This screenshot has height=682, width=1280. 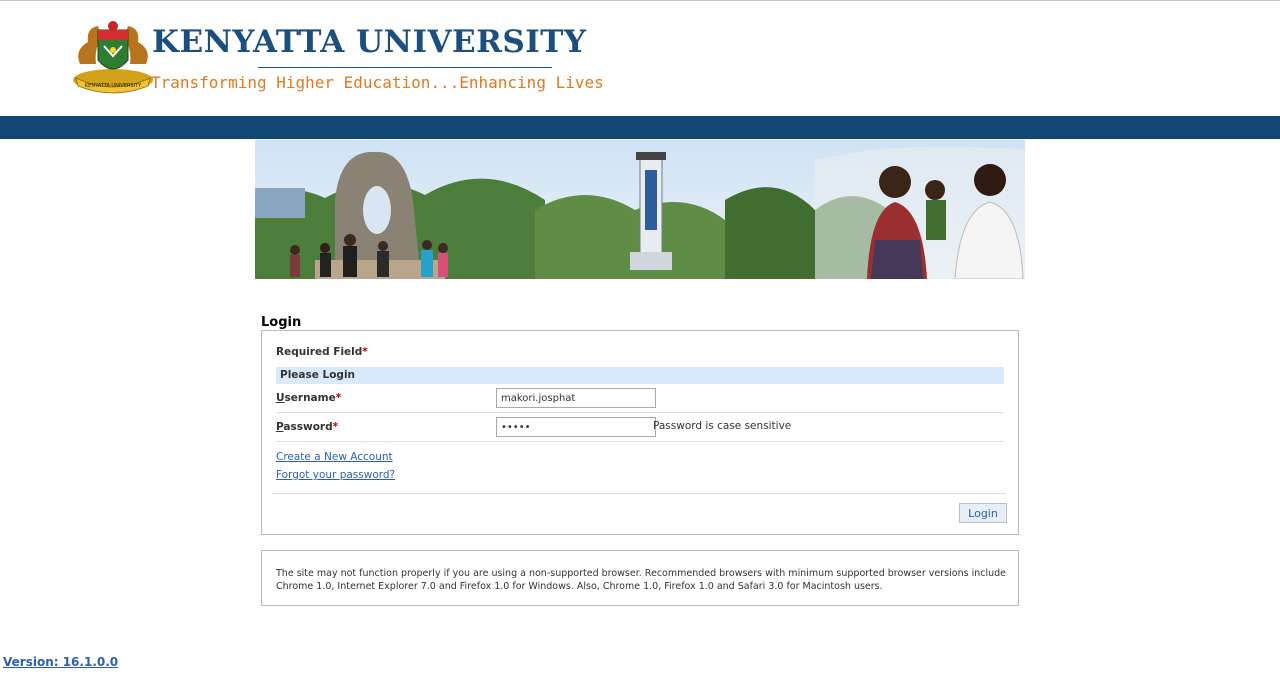 What do you see at coordinates (60, 662) in the screenshot?
I see `version-link: Version: 16.1.0.0` at bounding box center [60, 662].